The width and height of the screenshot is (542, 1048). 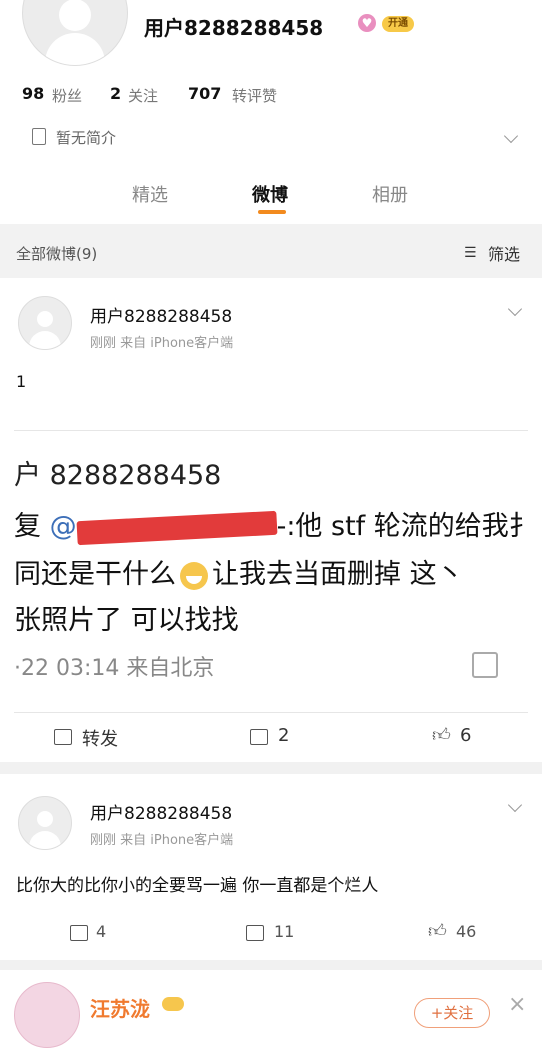 I want to click on comment-count: 11, so click(x=284, y=931).